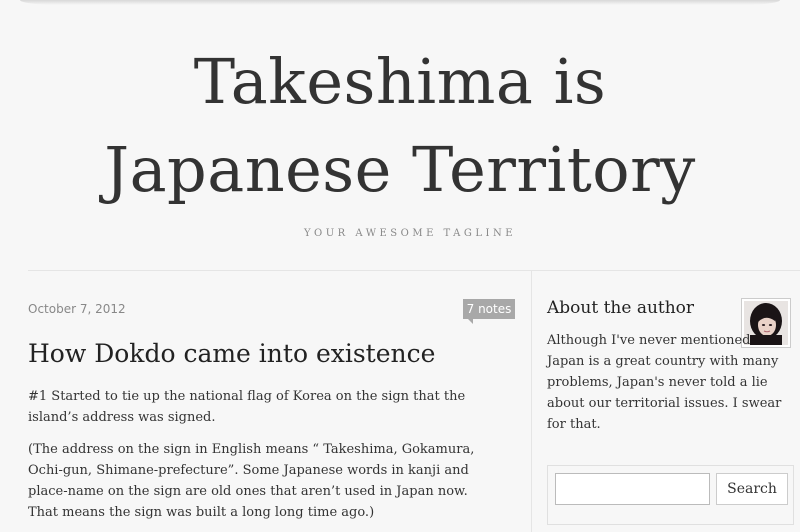 The width and height of the screenshot is (800, 532). I want to click on notes-count-badge: 7 notes, so click(489, 311).